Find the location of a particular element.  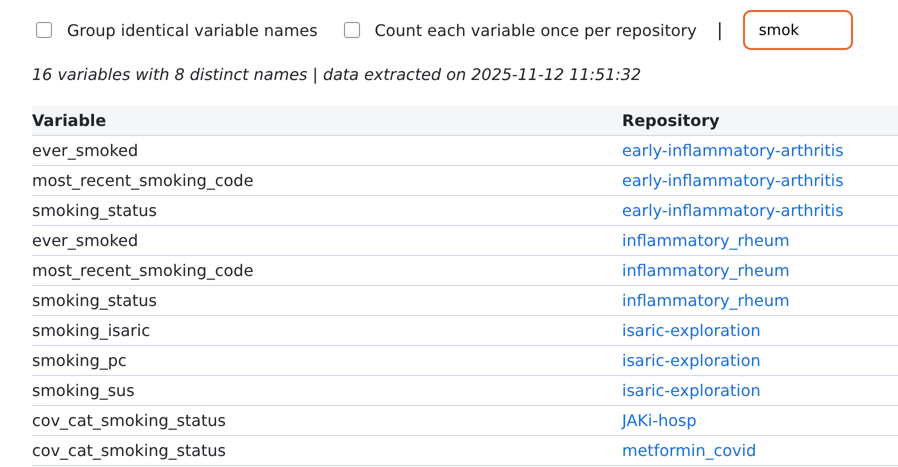

repository-link: metformin_covid is located at coordinates (689, 450).